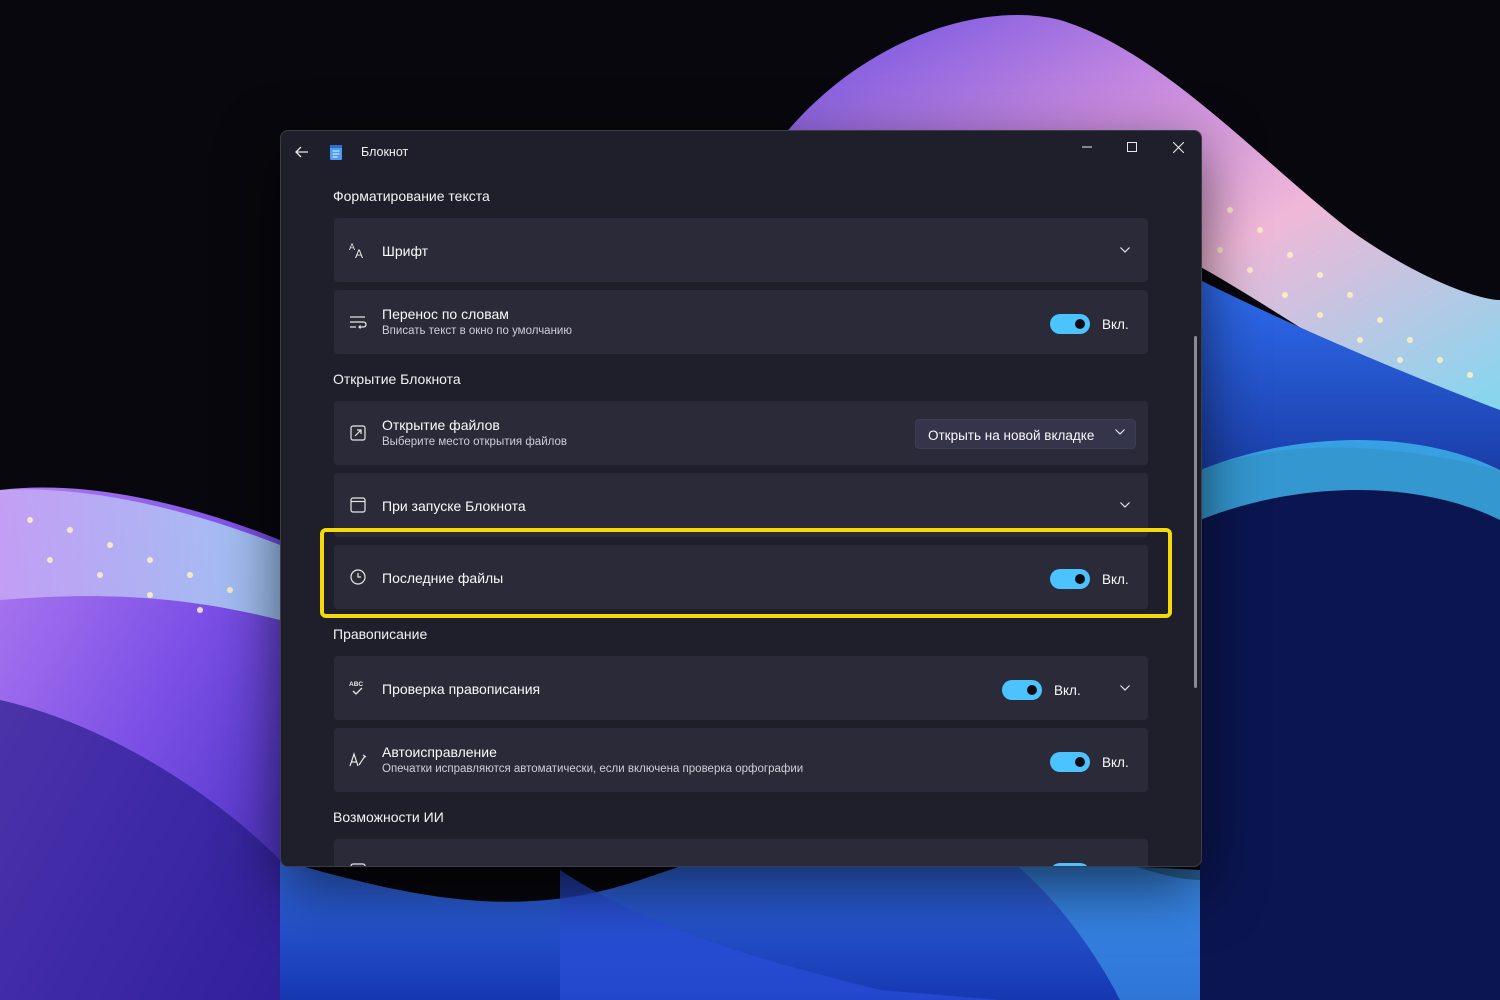  What do you see at coordinates (336, 152) in the screenshot?
I see `notepad-icon` at bounding box center [336, 152].